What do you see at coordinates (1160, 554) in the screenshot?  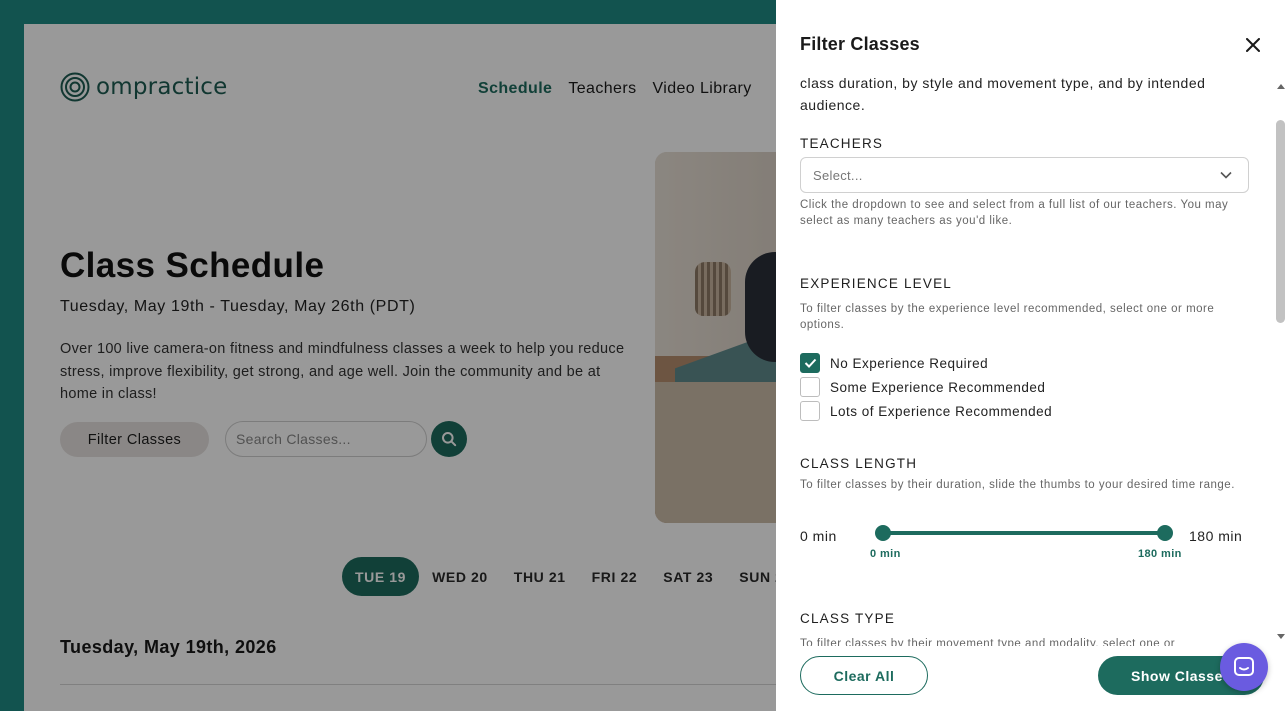 I see `range-thumb-max-value: 180 min` at bounding box center [1160, 554].